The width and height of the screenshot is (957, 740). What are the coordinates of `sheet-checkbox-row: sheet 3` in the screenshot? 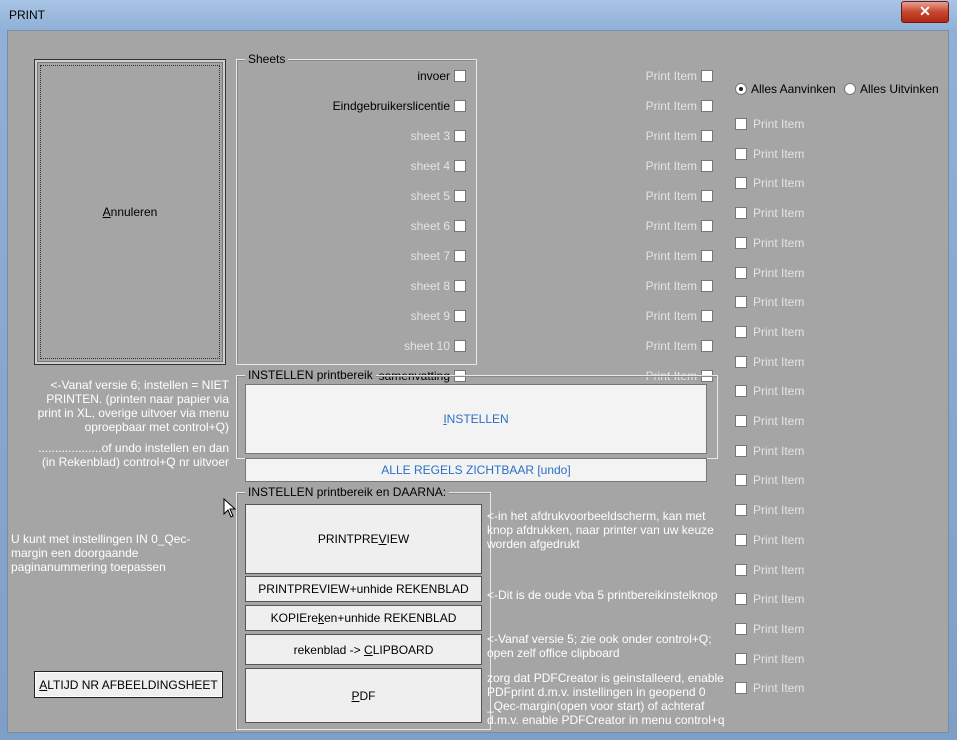 It's located at (351, 136).